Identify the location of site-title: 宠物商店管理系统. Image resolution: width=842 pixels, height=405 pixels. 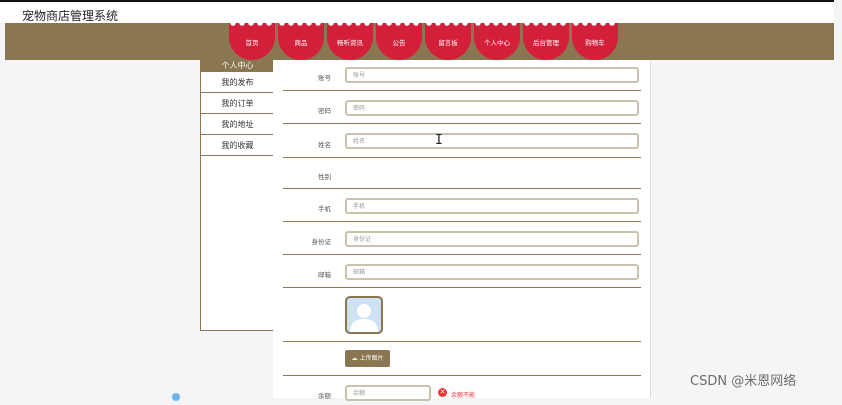
(70, 16).